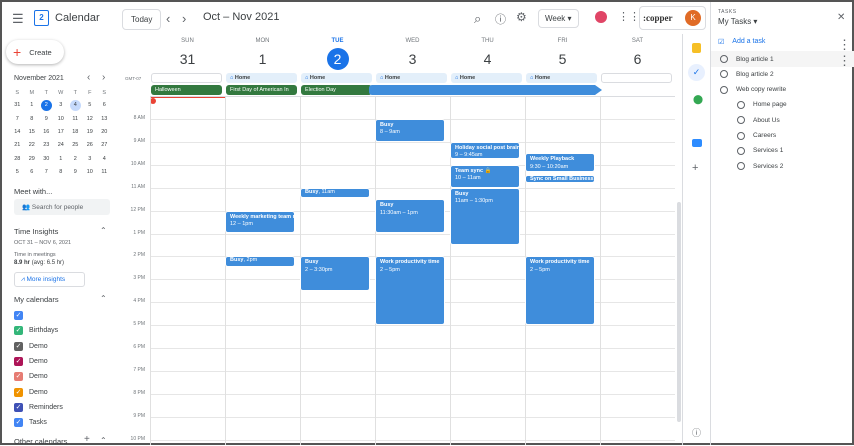 The height and width of the screenshot is (446, 854). I want to click on mini-day: 17, so click(61, 132).